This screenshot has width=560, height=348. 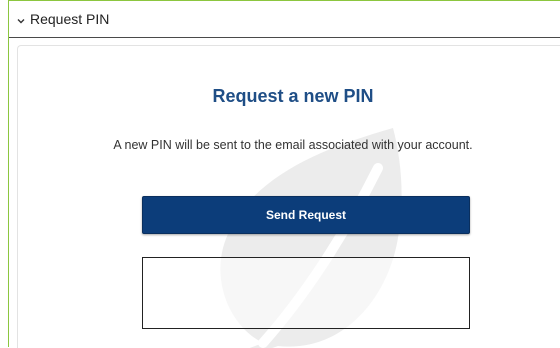 I want to click on chevron-down-icon, so click(x=21, y=18).